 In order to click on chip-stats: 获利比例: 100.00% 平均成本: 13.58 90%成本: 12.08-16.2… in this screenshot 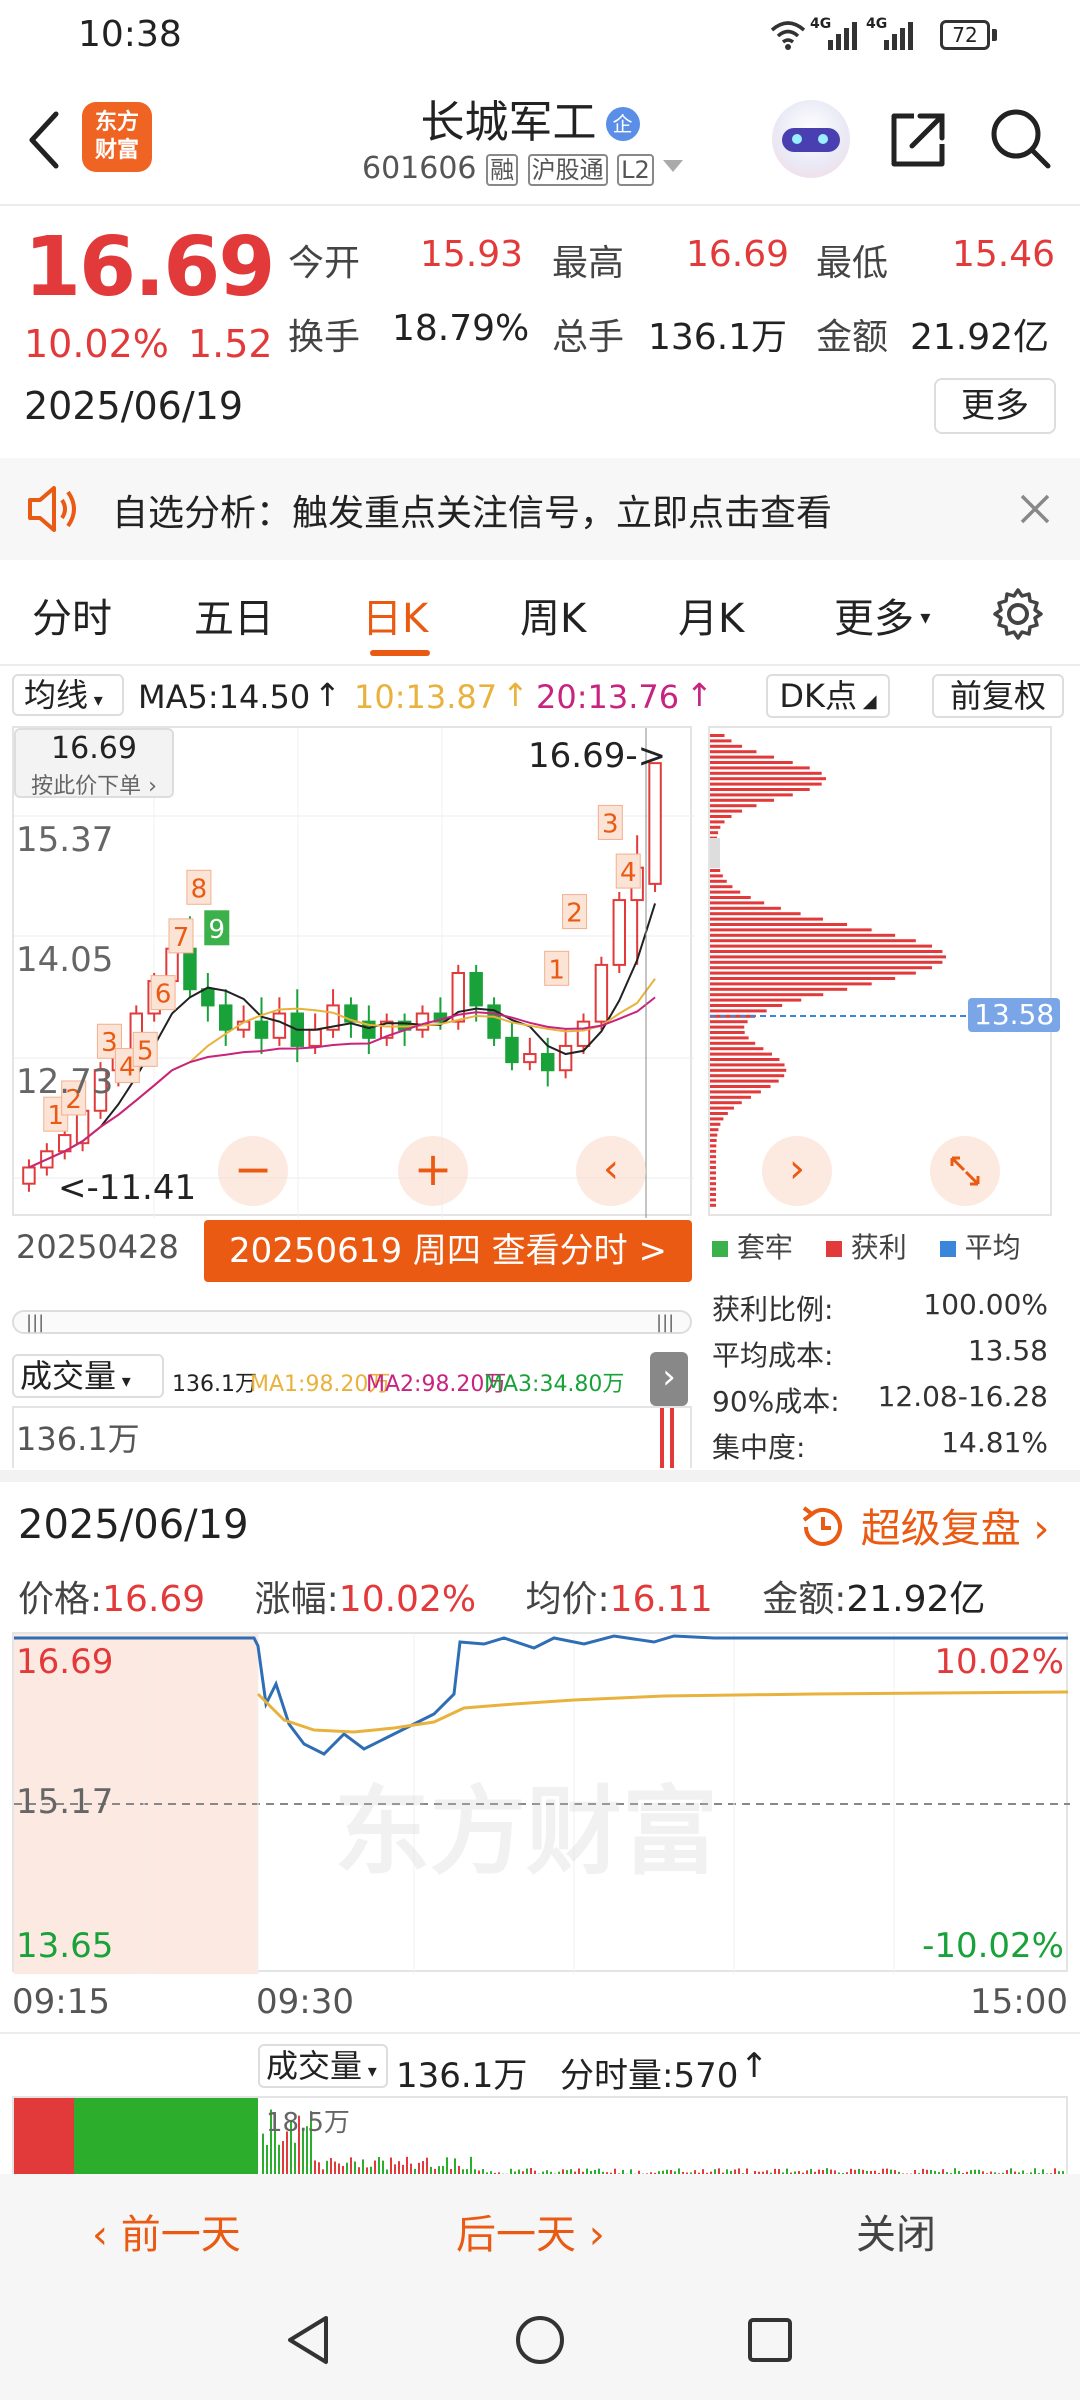, I will do `click(882, 1377)`.